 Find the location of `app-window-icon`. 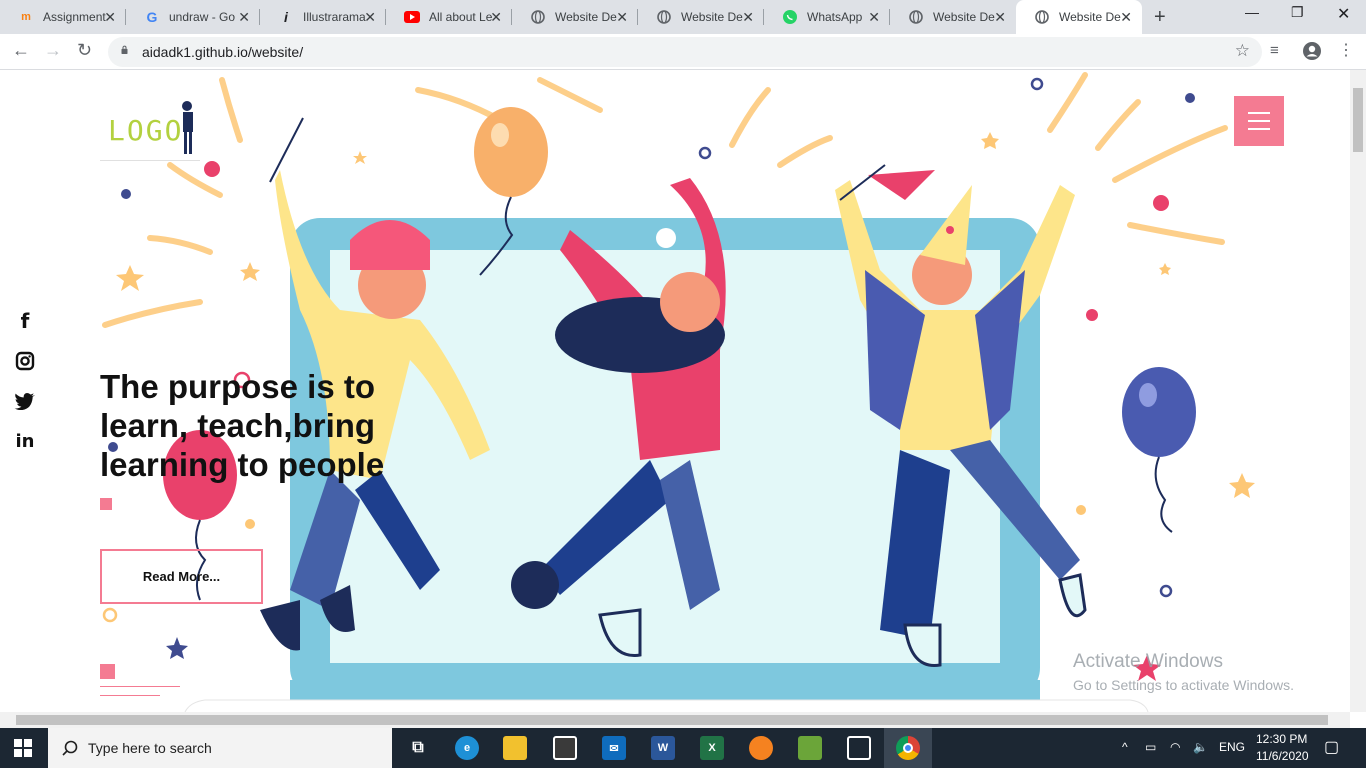

app-window-icon is located at coordinates (859, 748).